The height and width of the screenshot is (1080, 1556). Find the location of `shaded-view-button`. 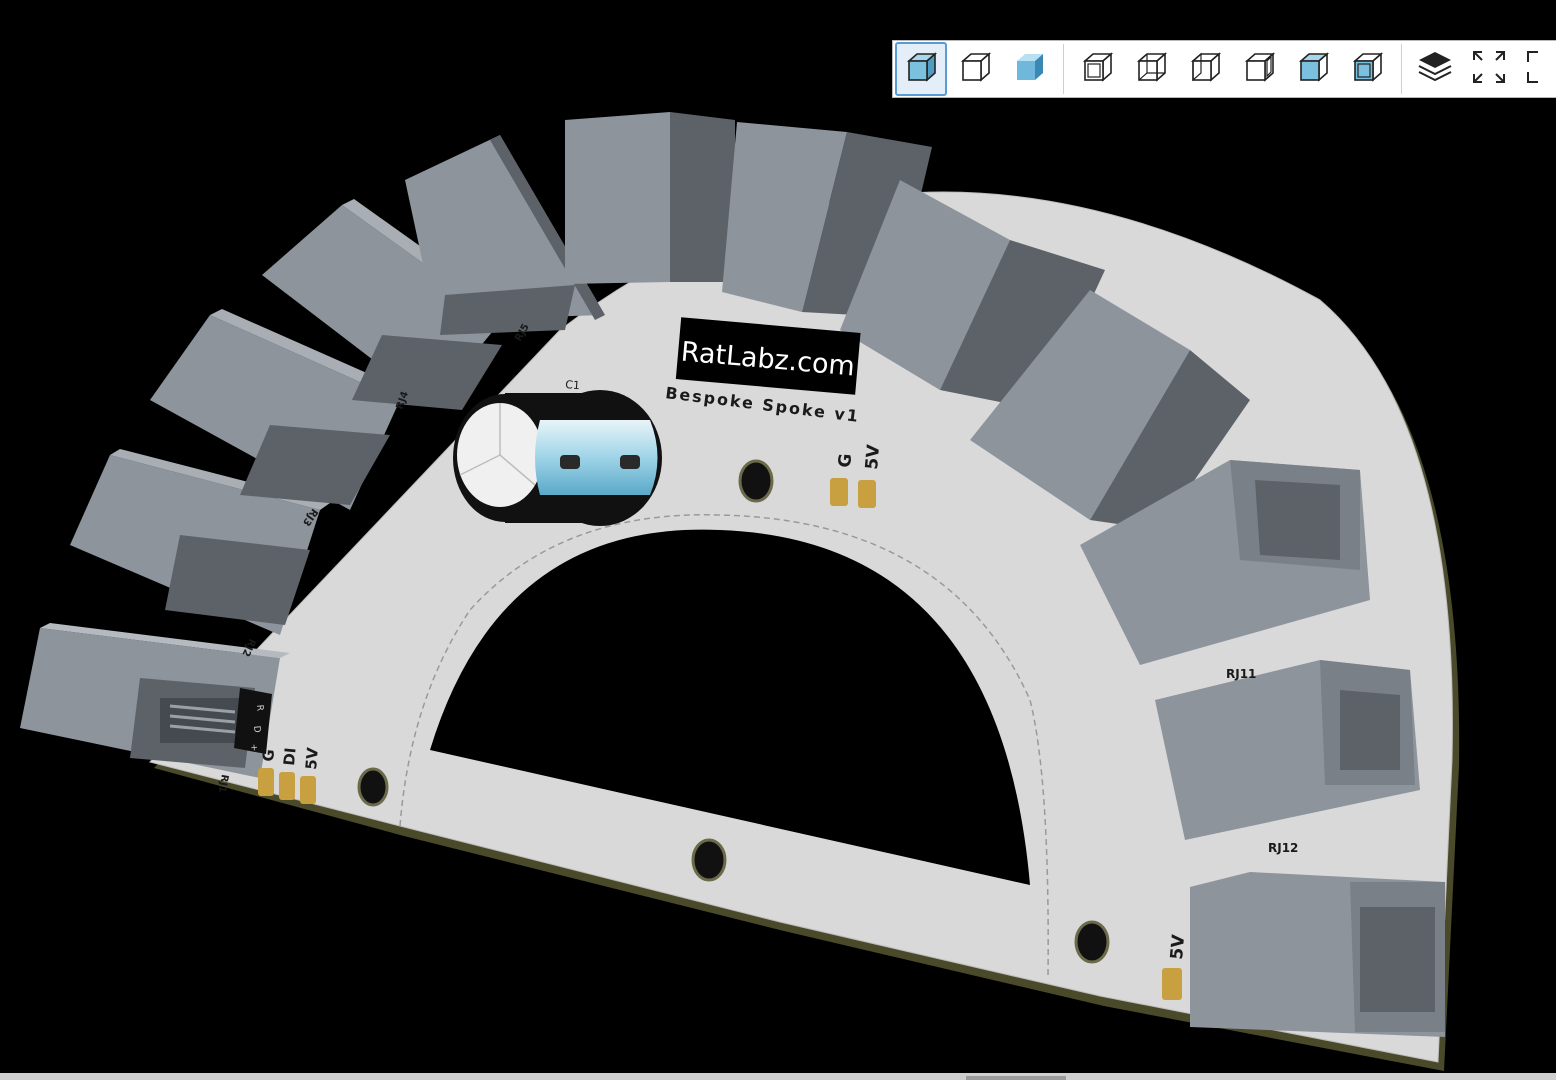

shaded-view-button is located at coordinates (921, 69).